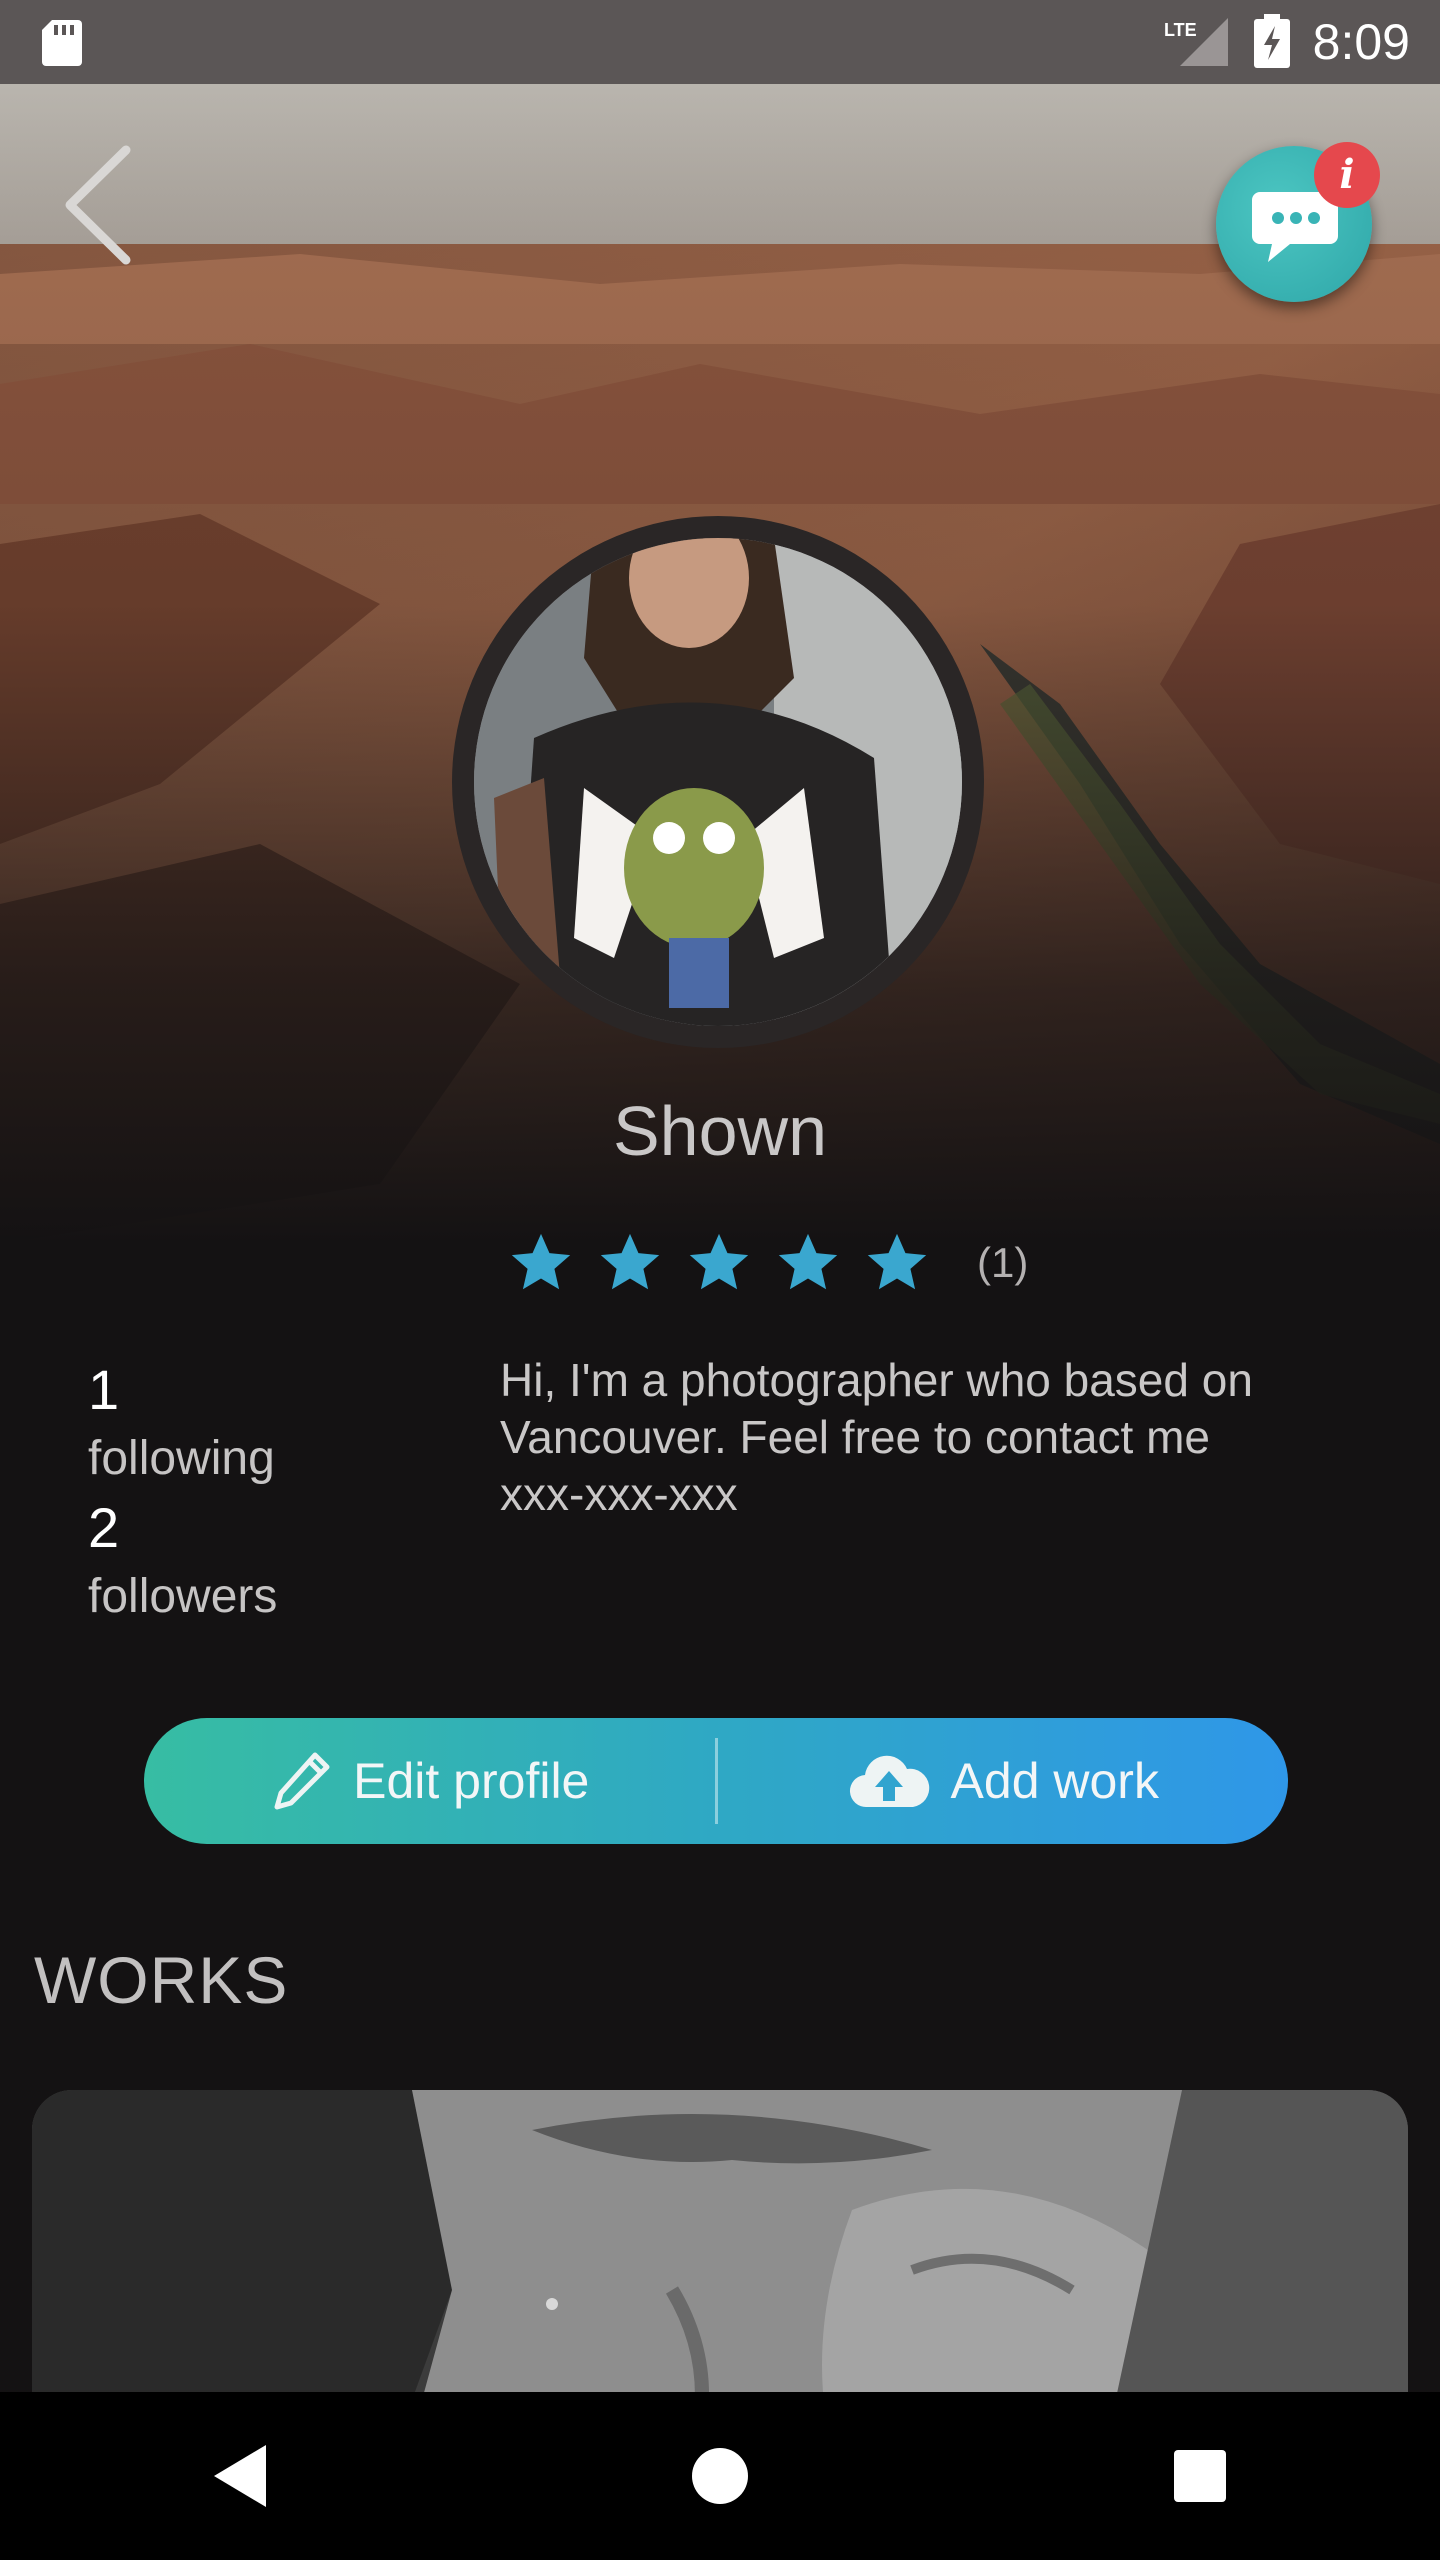 This screenshot has height=2560, width=1440. I want to click on avatar, so click(718, 782).